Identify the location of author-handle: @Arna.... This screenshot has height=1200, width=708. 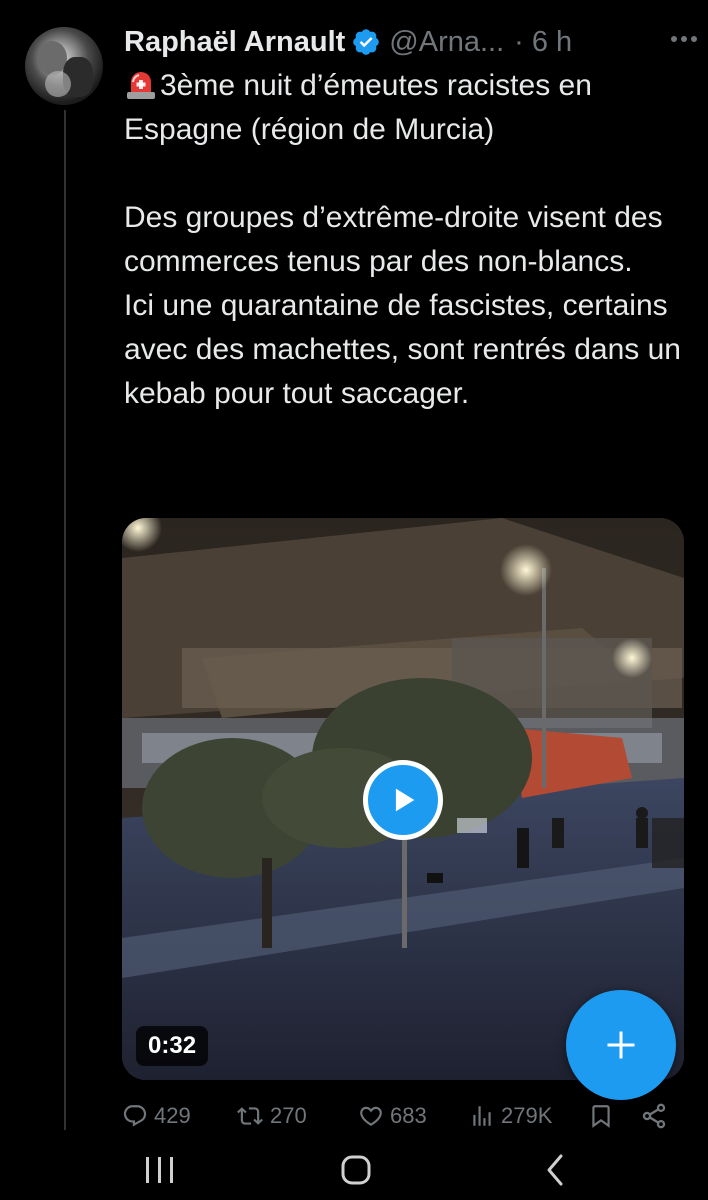
(446, 42).